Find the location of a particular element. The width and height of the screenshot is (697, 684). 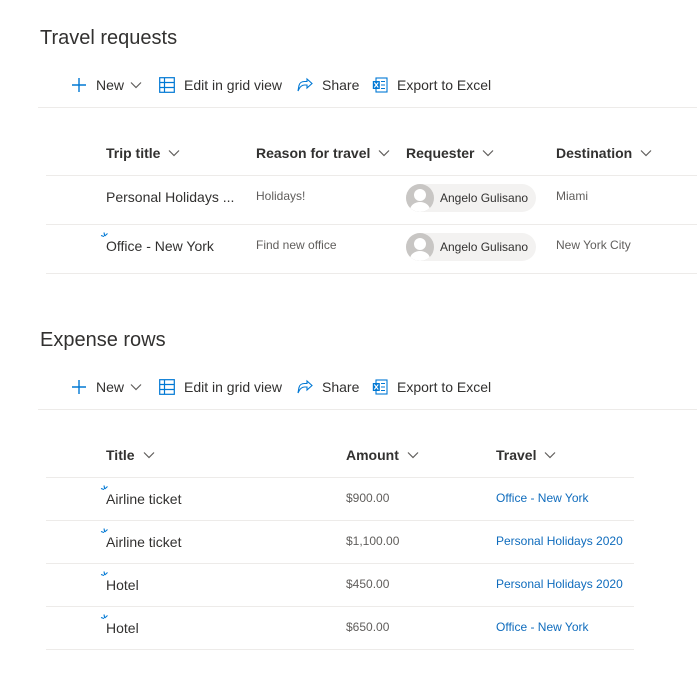

reason-cell: Find new office is located at coordinates (296, 245).